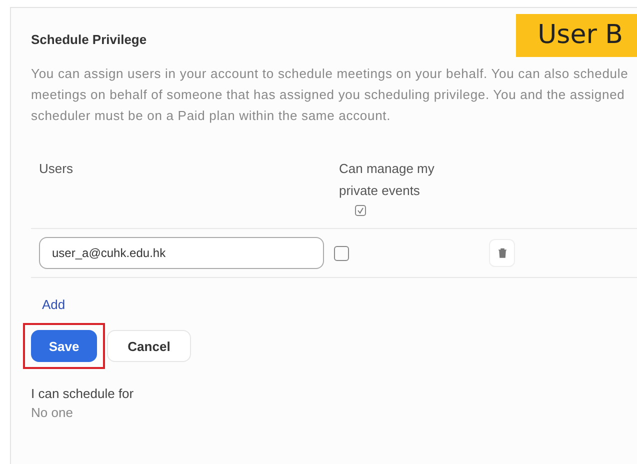 This screenshot has height=464, width=637. What do you see at coordinates (387, 180) in the screenshot?
I see `column-header: Can manage my private events` at bounding box center [387, 180].